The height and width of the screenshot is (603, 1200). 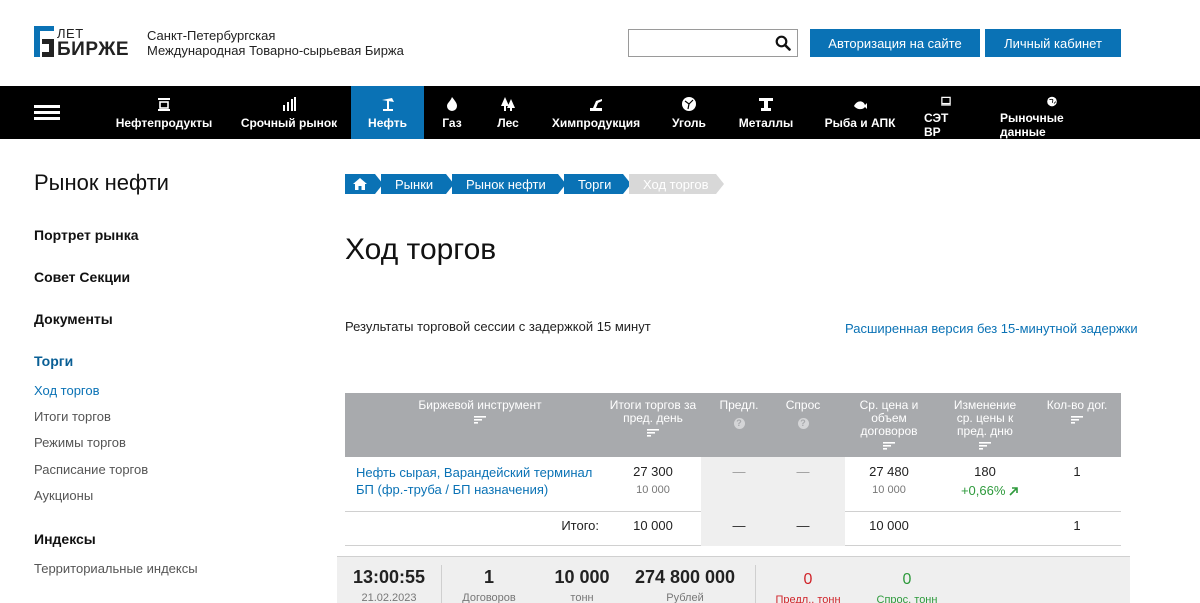 I want to click on monitor-icon, so click(x=946, y=101).